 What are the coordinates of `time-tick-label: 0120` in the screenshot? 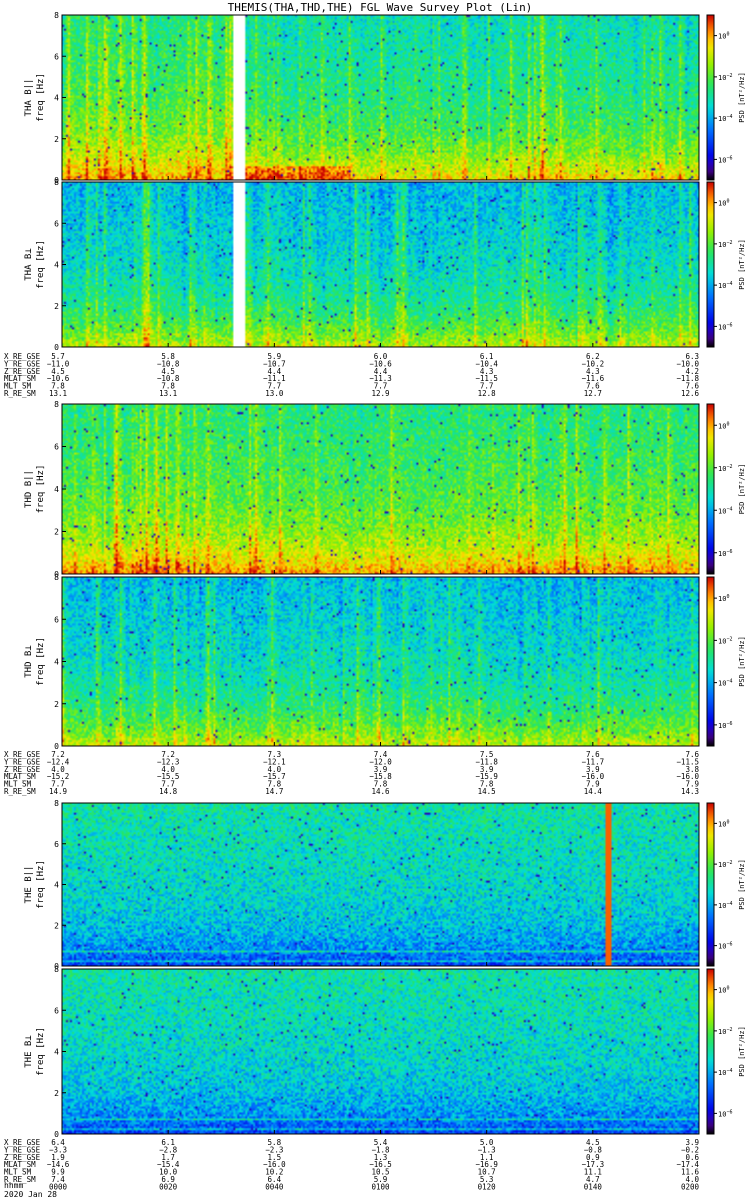 It's located at (487, 1186).